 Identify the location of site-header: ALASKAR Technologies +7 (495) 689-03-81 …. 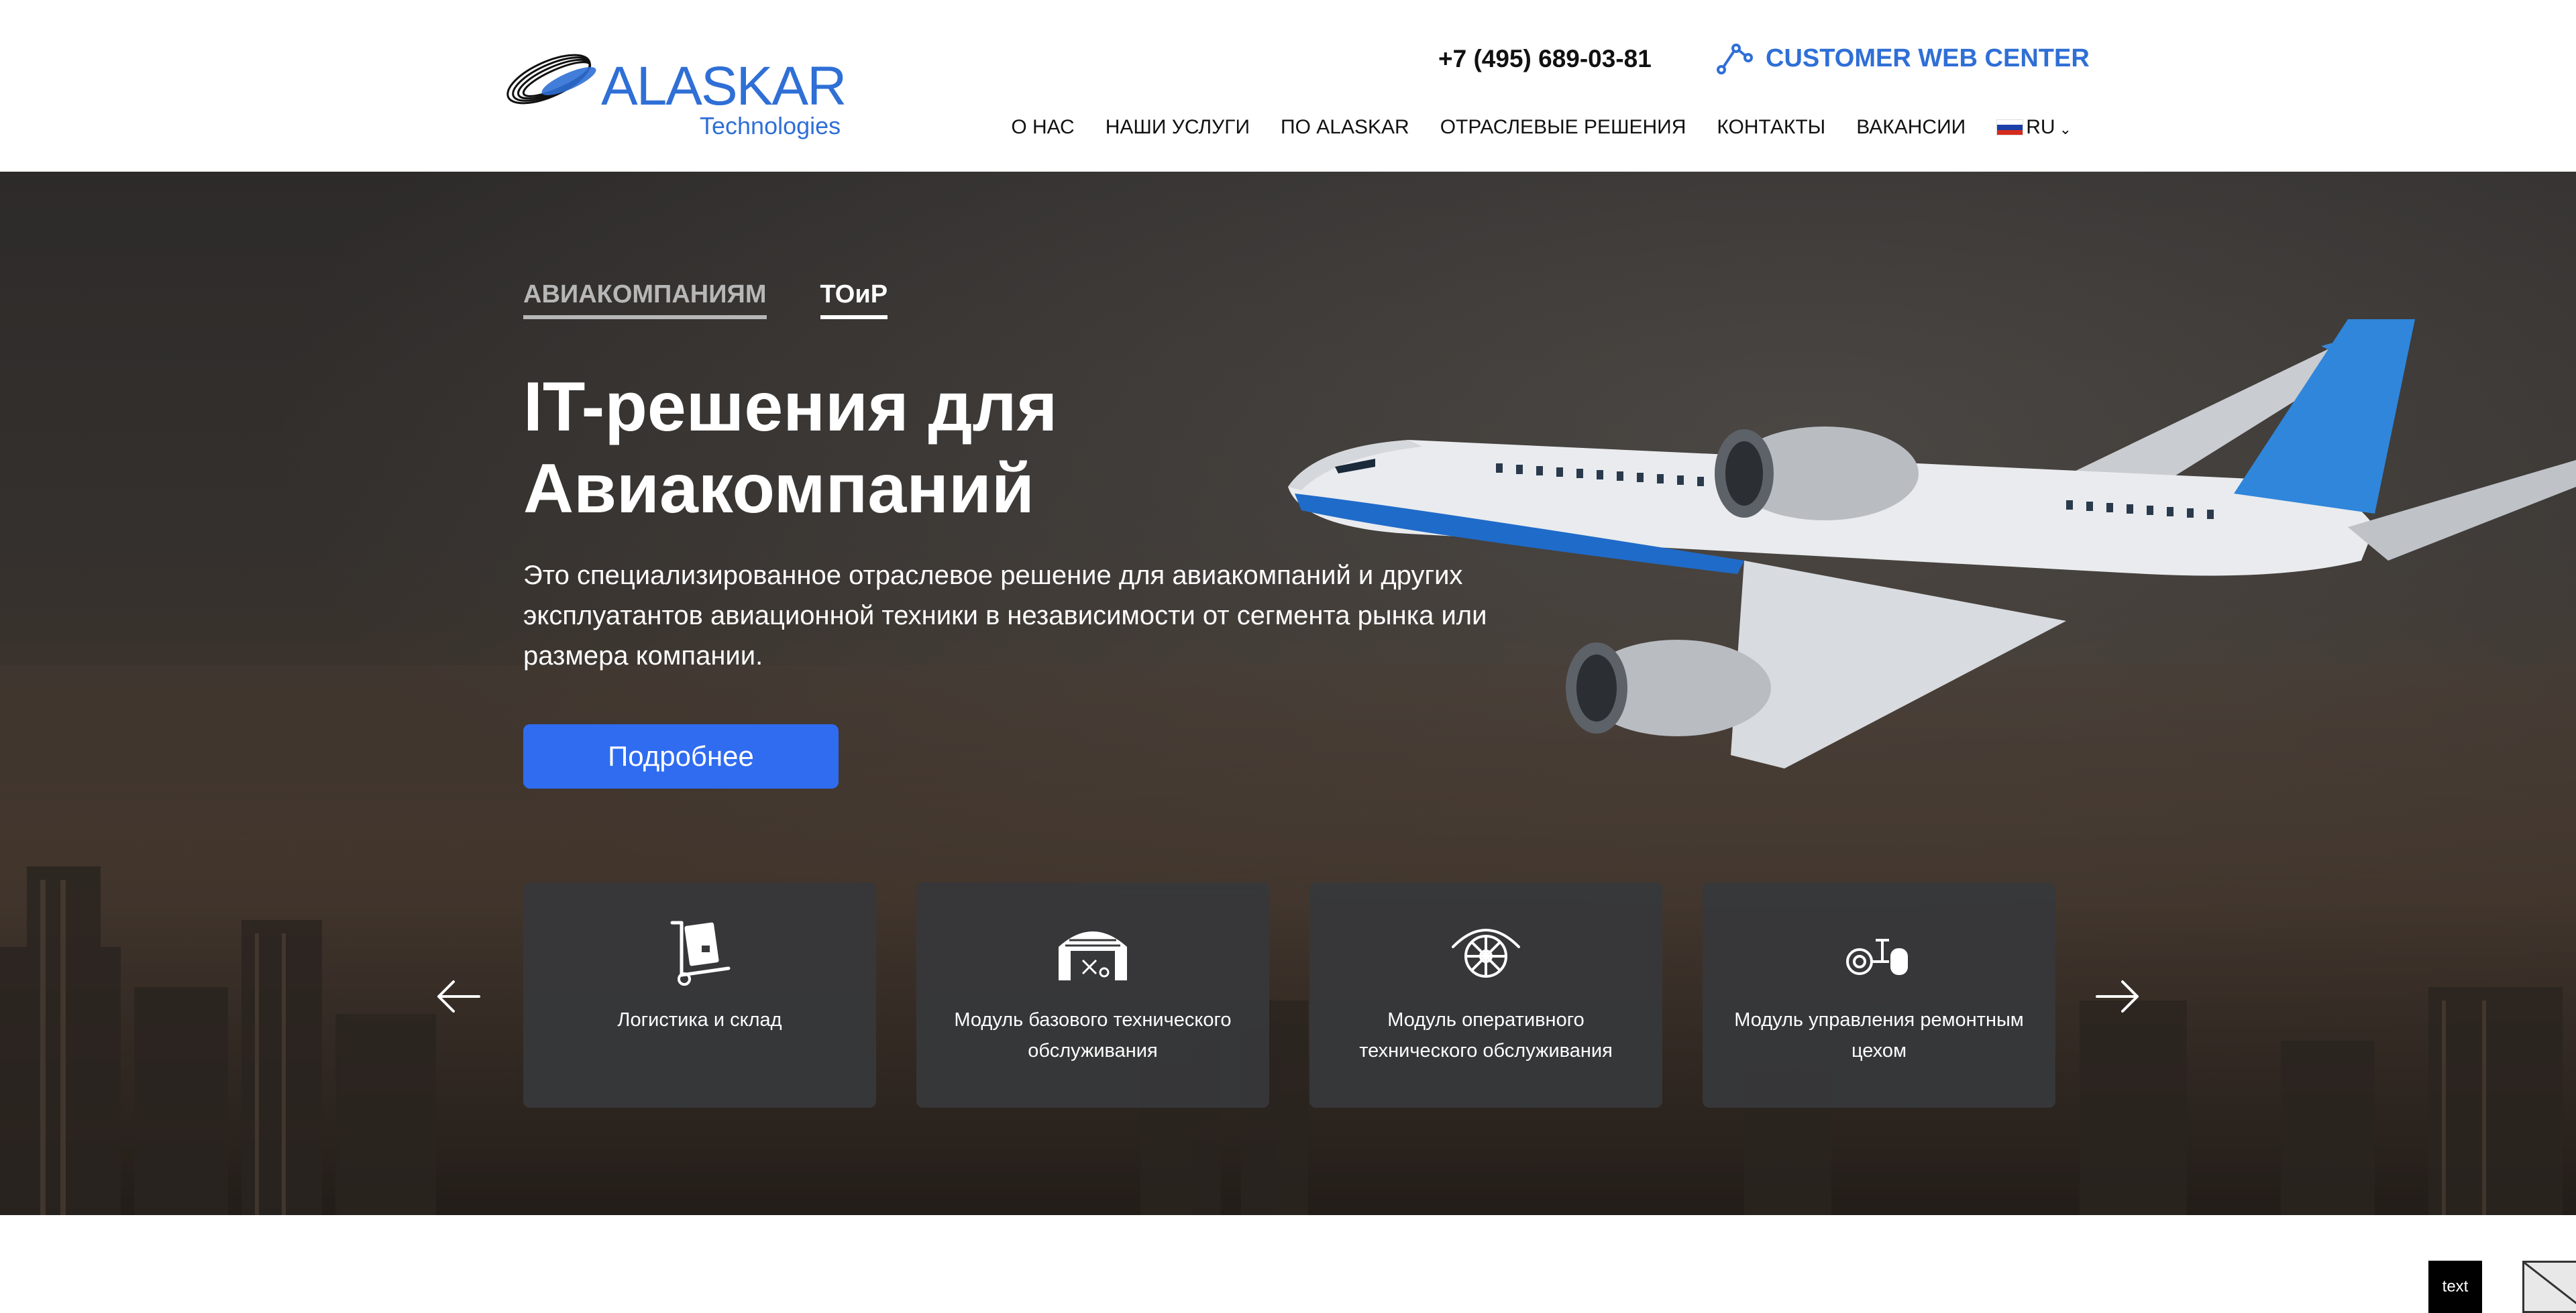
(1288, 86).